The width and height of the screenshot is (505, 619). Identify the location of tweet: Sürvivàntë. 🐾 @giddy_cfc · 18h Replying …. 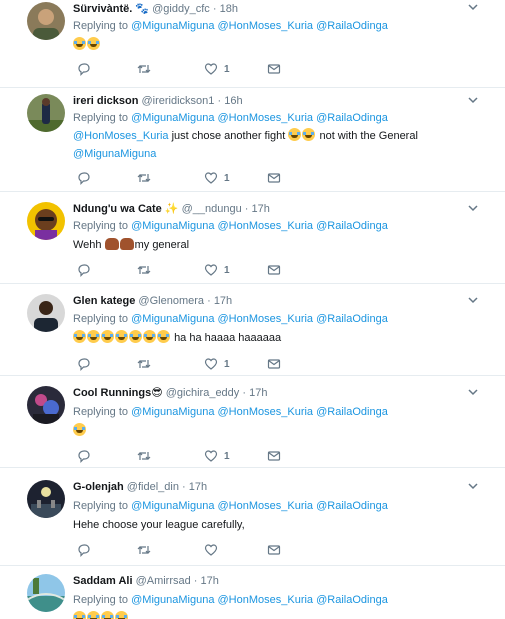
(252, 44).